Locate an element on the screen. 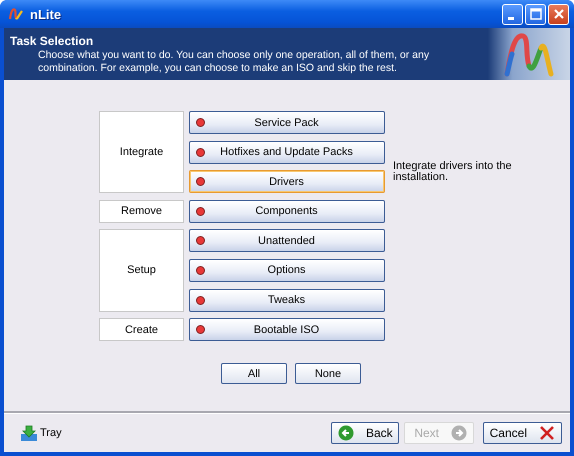 The height and width of the screenshot is (456, 574). task-button: Tweaks is located at coordinates (287, 300).